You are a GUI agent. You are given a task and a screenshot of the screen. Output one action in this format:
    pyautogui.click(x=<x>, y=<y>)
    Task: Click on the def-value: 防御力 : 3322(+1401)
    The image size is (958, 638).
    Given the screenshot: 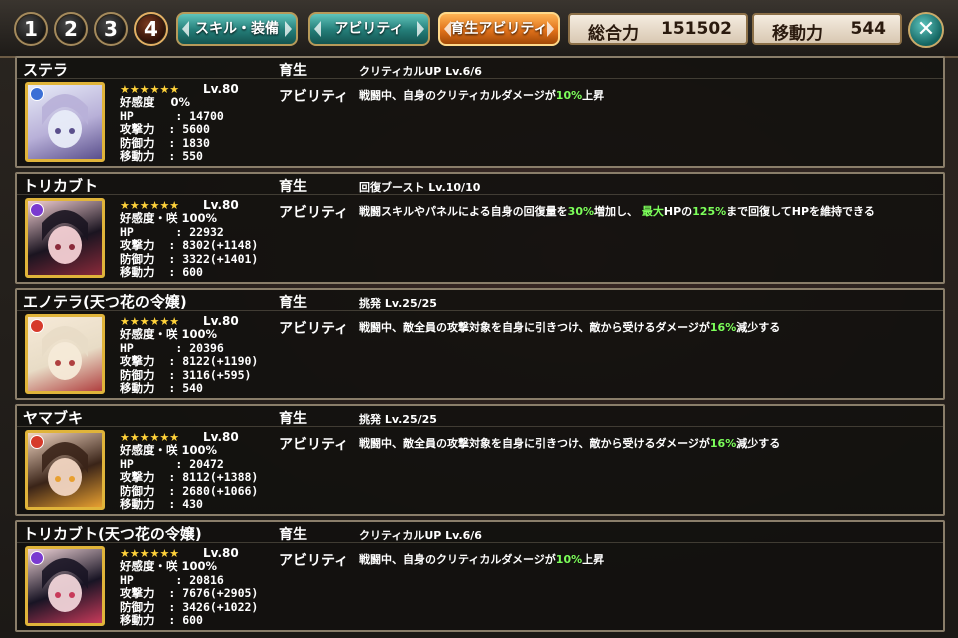 What is the action you would take?
    pyautogui.click(x=189, y=258)
    